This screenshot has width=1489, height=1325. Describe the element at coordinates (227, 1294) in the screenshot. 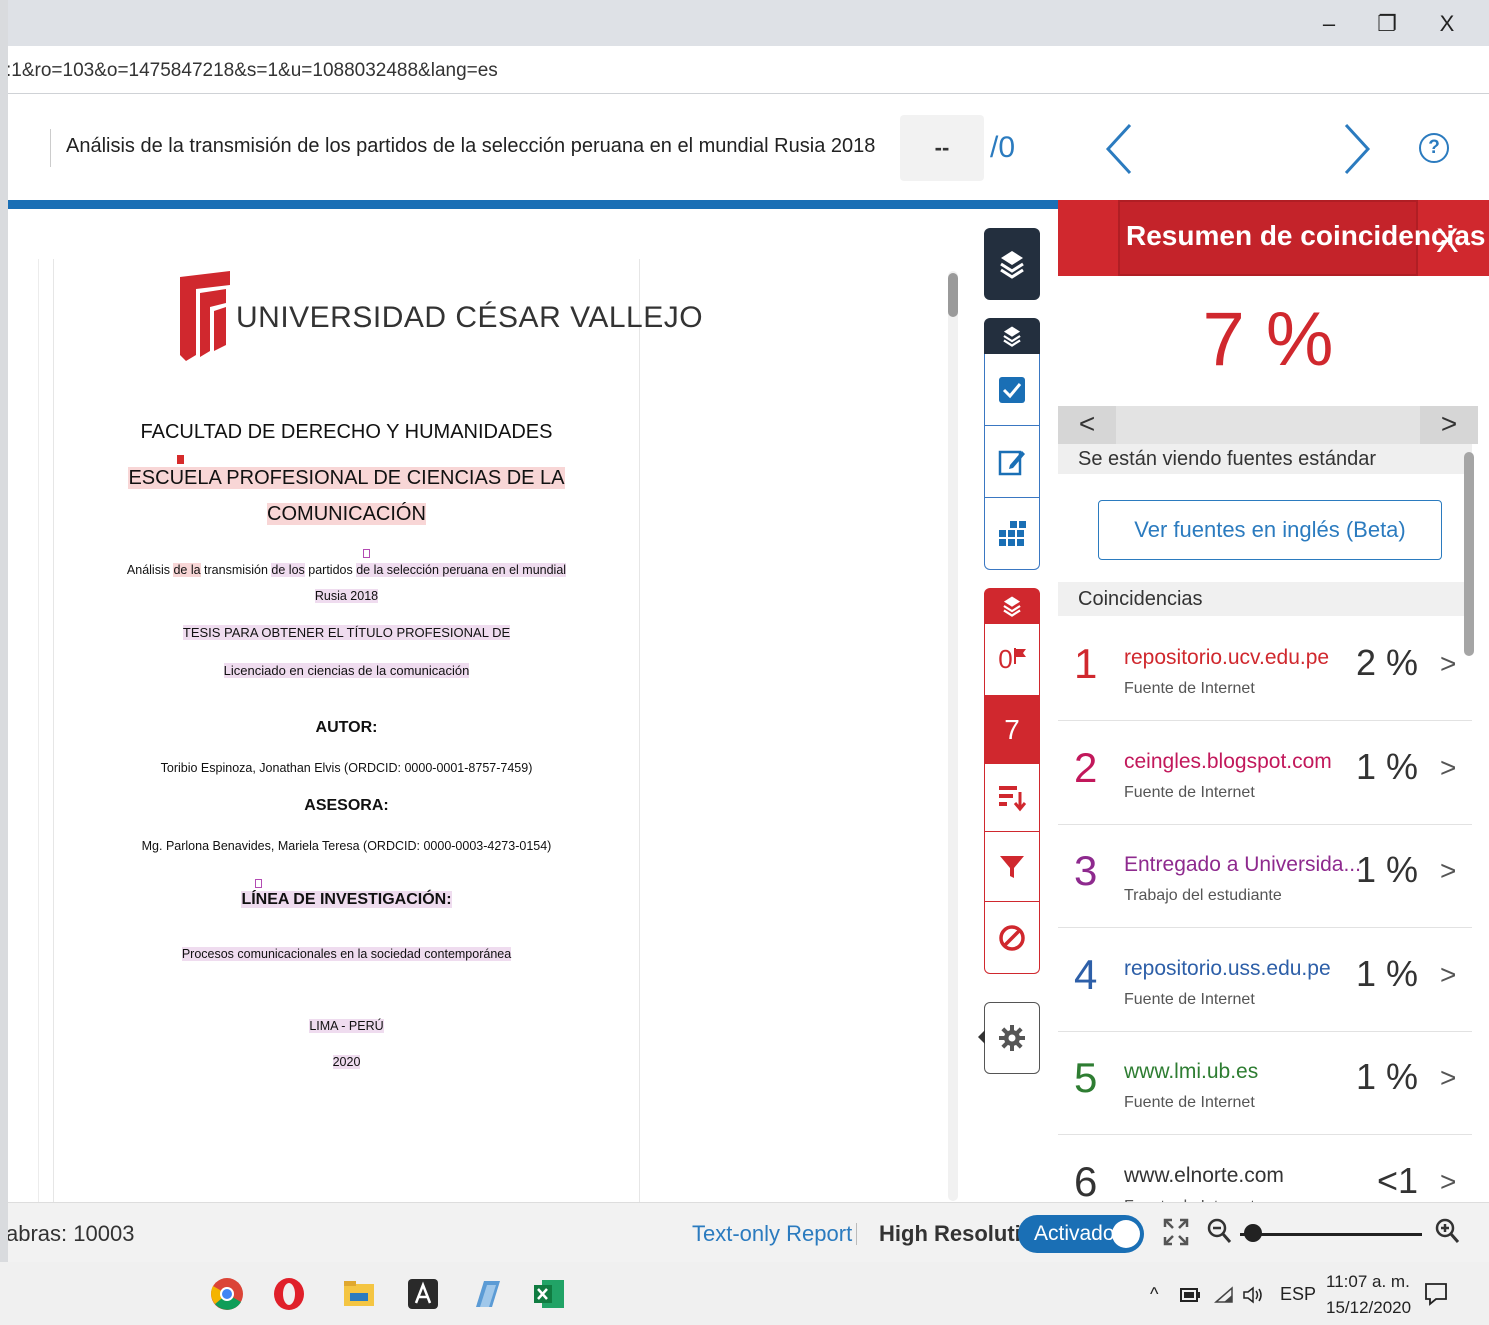

I see `chrome-icon` at that location.